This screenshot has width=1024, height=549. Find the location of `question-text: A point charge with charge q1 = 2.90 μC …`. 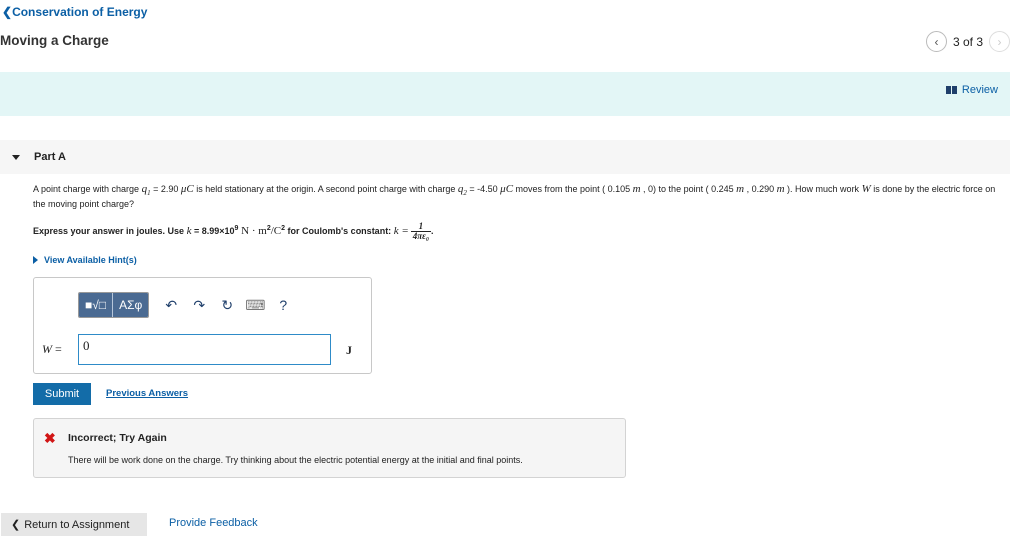

question-text: A point charge with charge q1 = 2.90 μC … is located at coordinates (514, 196).